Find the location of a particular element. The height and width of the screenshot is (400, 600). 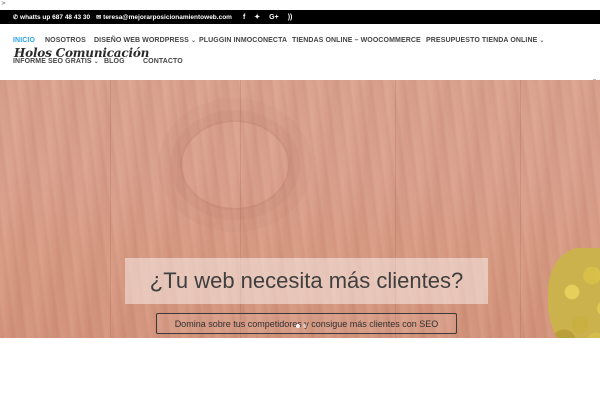

slider-pagination is located at coordinates (303, 326).